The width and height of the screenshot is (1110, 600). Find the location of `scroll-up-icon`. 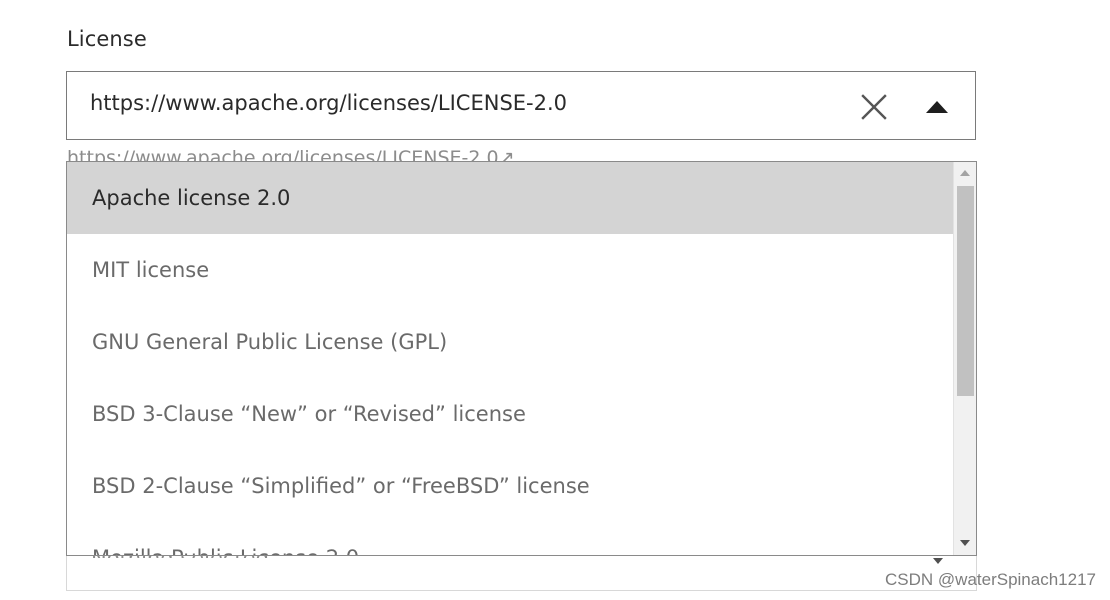

scroll-up-icon is located at coordinates (965, 173).